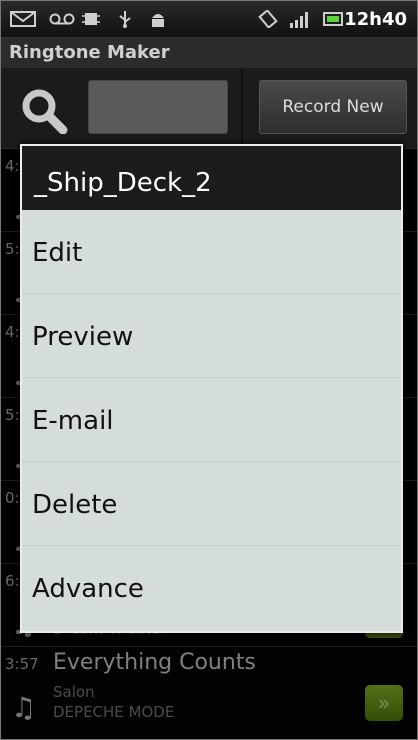 The image size is (418, 740). Describe the element at coordinates (209, 19) in the screenshot. I see `status-bar: 12h40` at that location.